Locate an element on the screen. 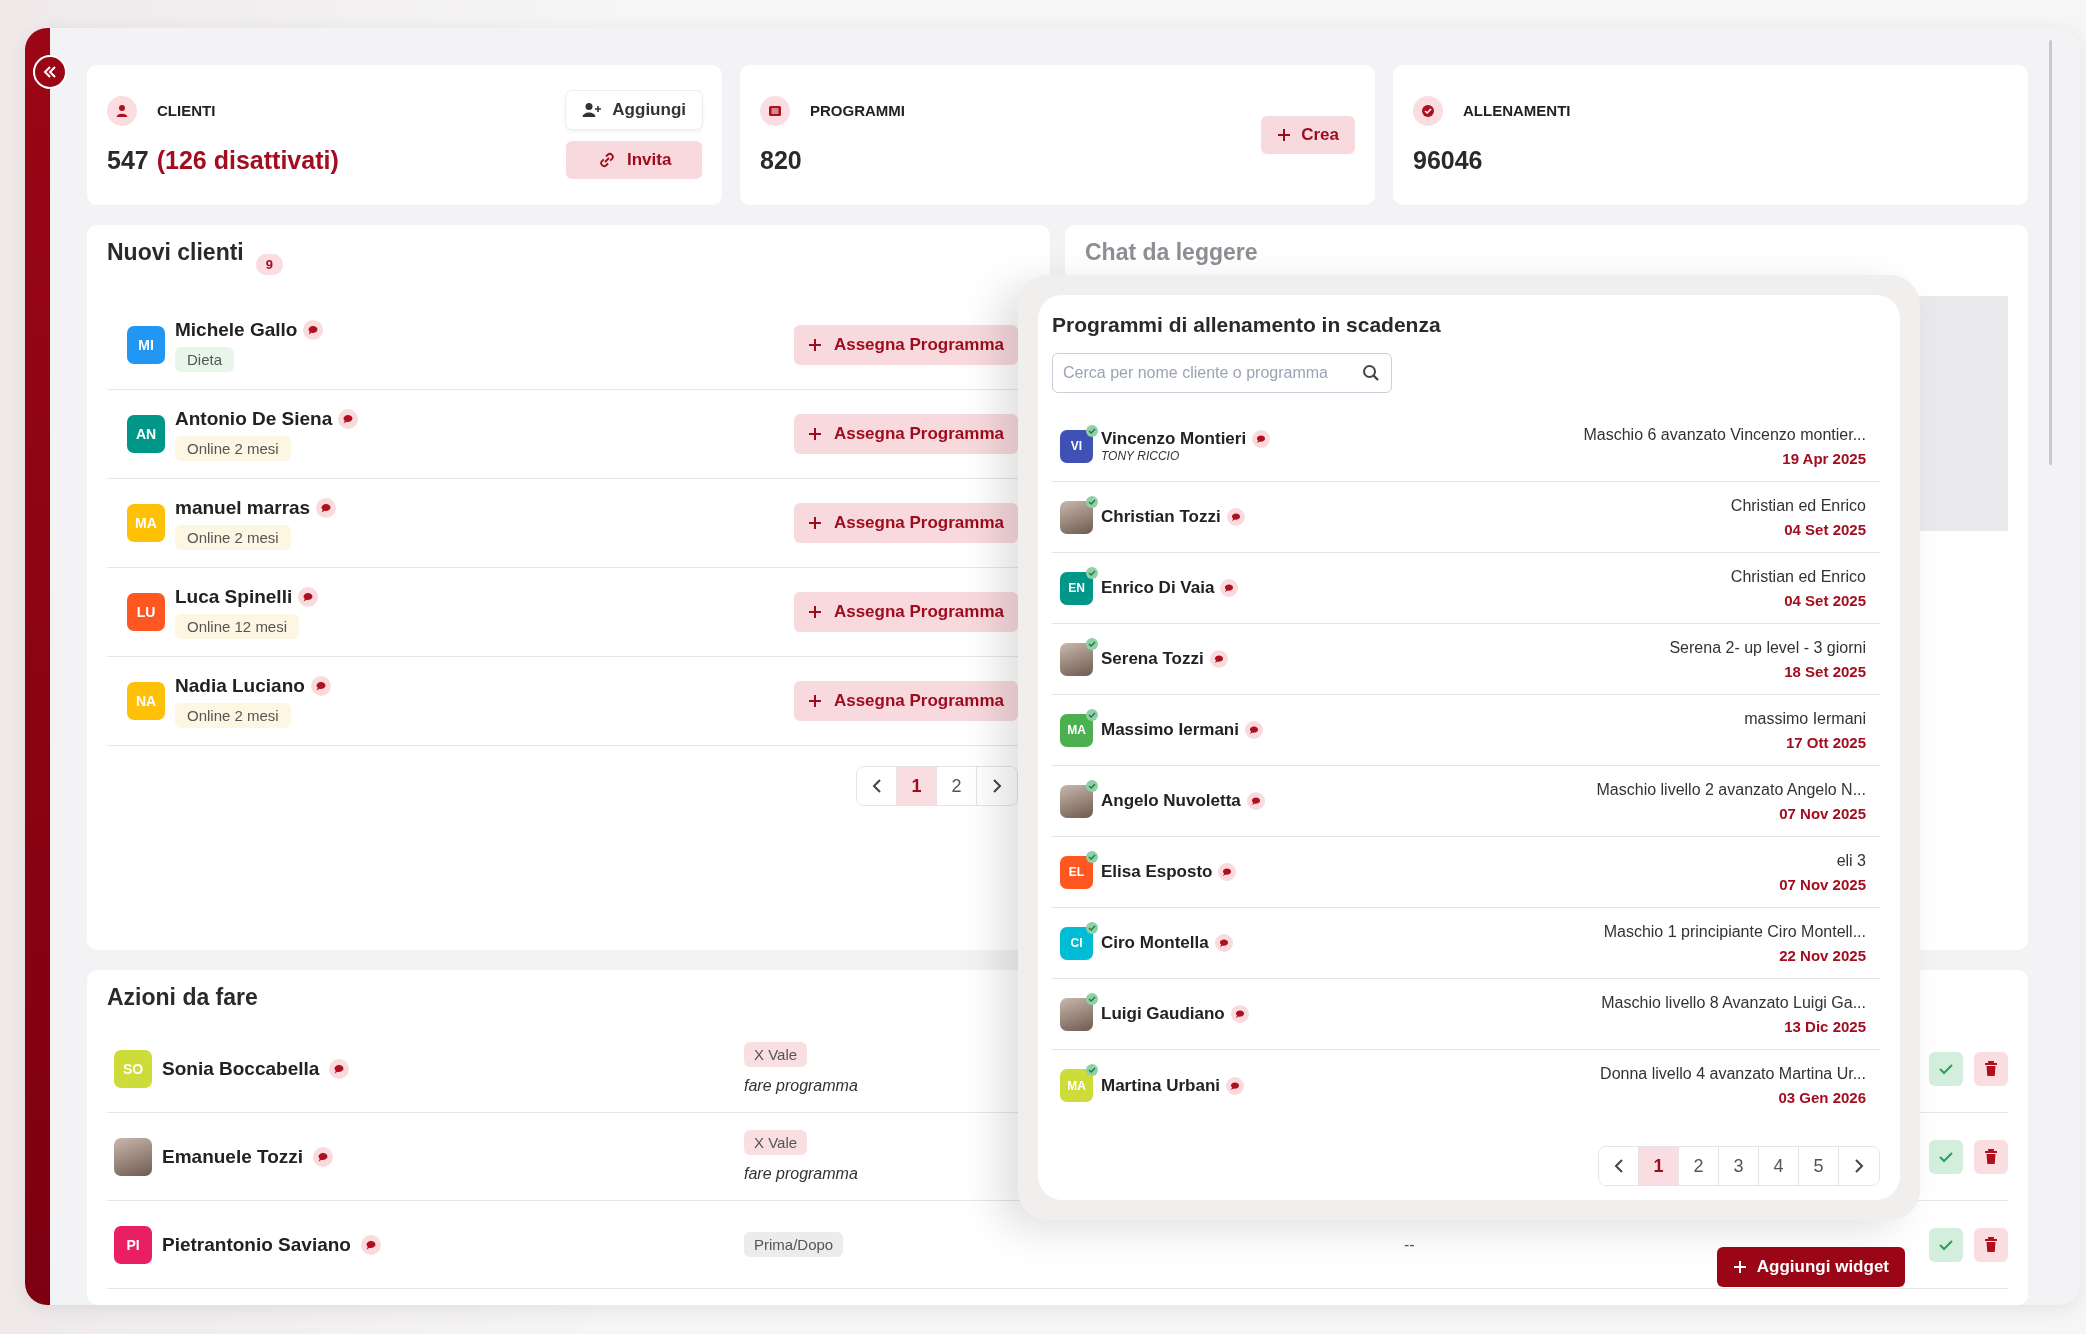 The image size is (2086, 1334). avatar: EN is located at coordinates (1076, 588).